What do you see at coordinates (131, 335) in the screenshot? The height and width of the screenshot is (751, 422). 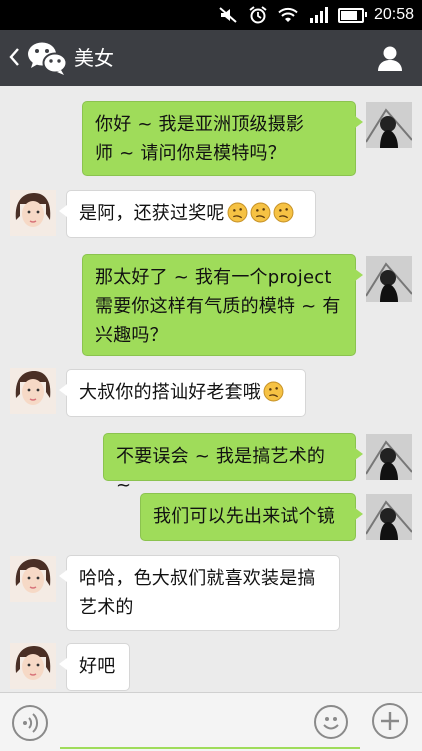 I see `message-line: 兴趣吗？` at bounding box center [131, 335].